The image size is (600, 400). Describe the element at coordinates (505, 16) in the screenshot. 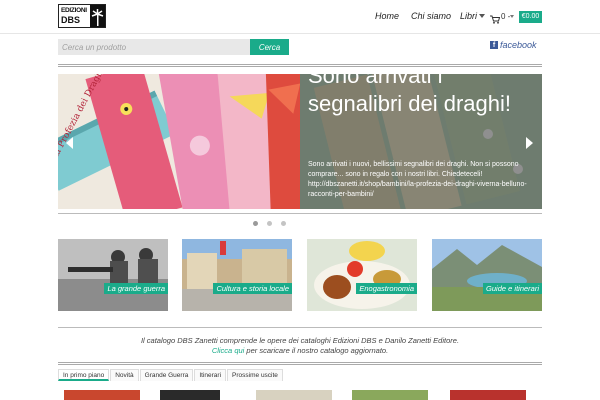

I see `cart-count: 0 -` at that location.